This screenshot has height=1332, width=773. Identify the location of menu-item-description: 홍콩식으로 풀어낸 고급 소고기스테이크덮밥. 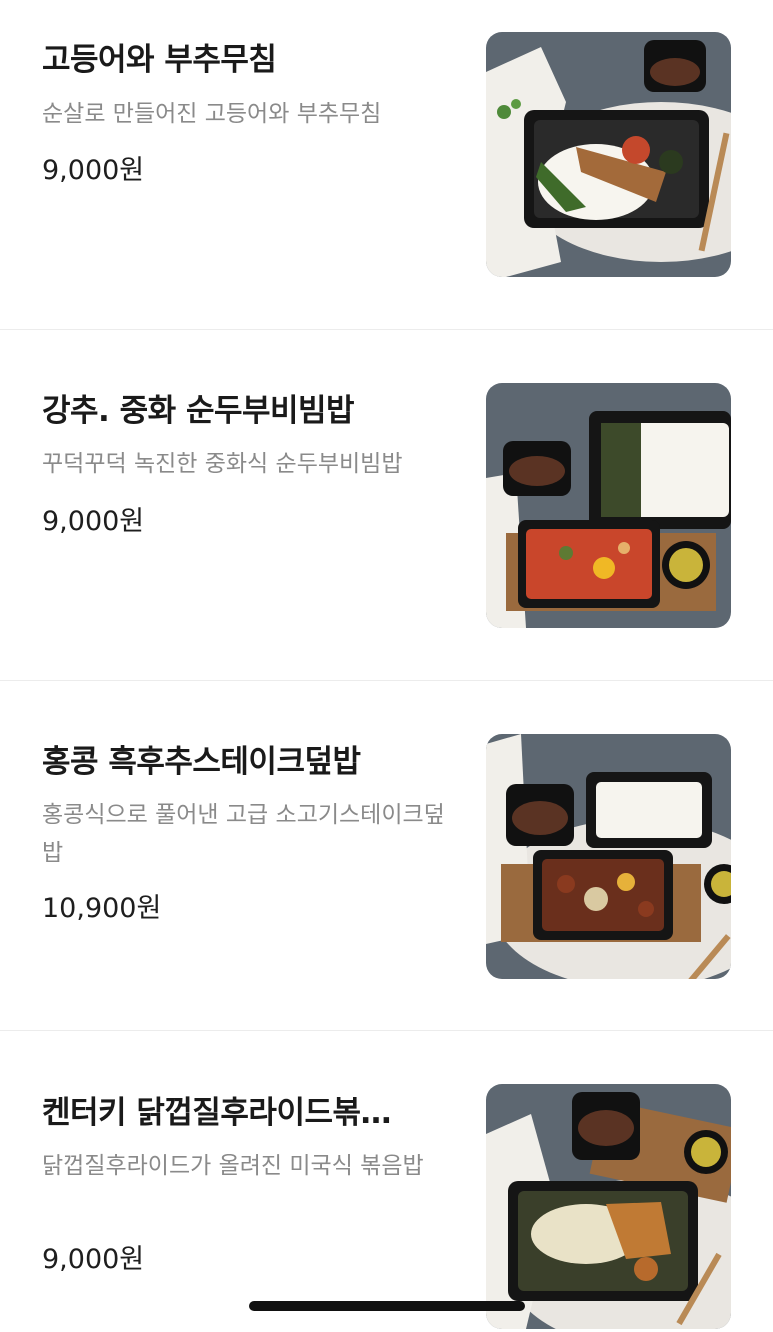
(243, 834).